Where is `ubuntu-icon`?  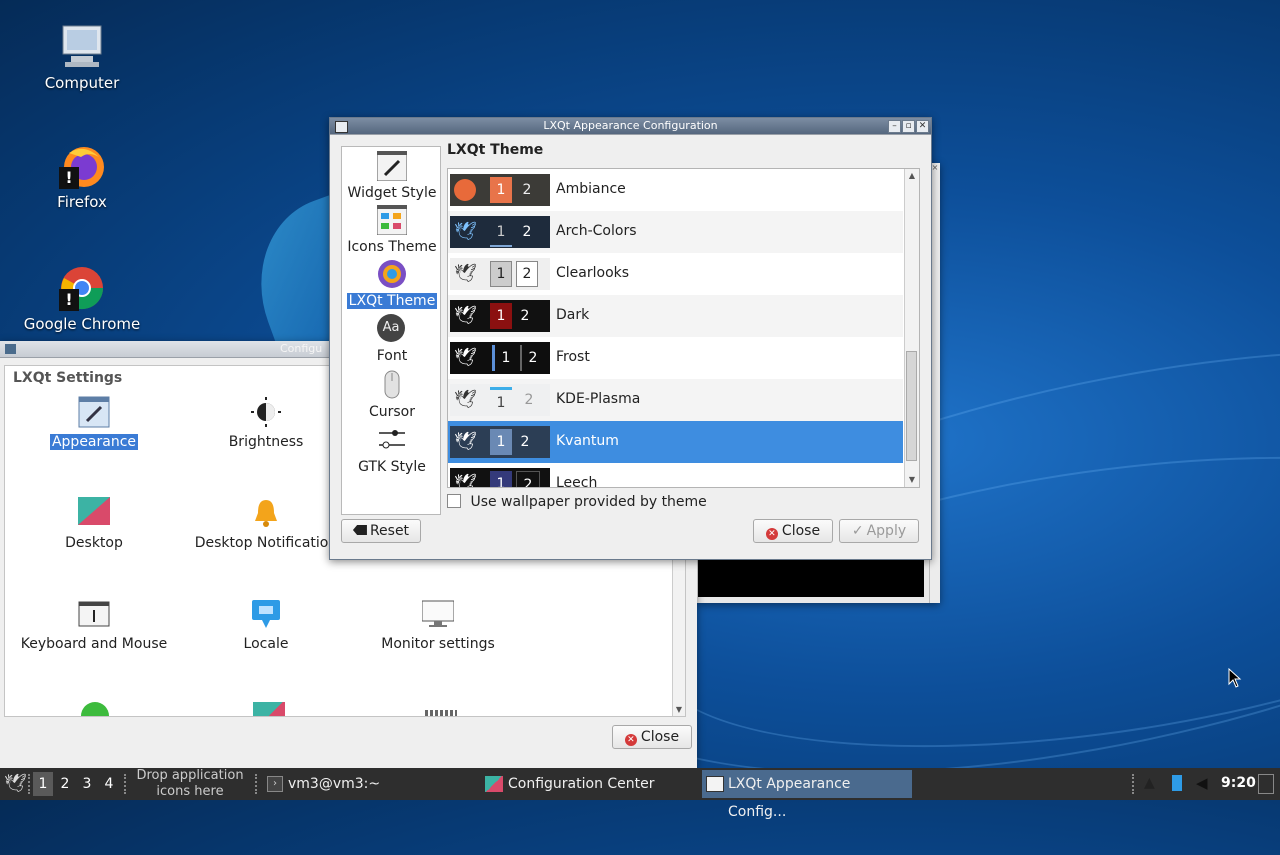
ubuntu-icon is located at coordinates (465, 190).